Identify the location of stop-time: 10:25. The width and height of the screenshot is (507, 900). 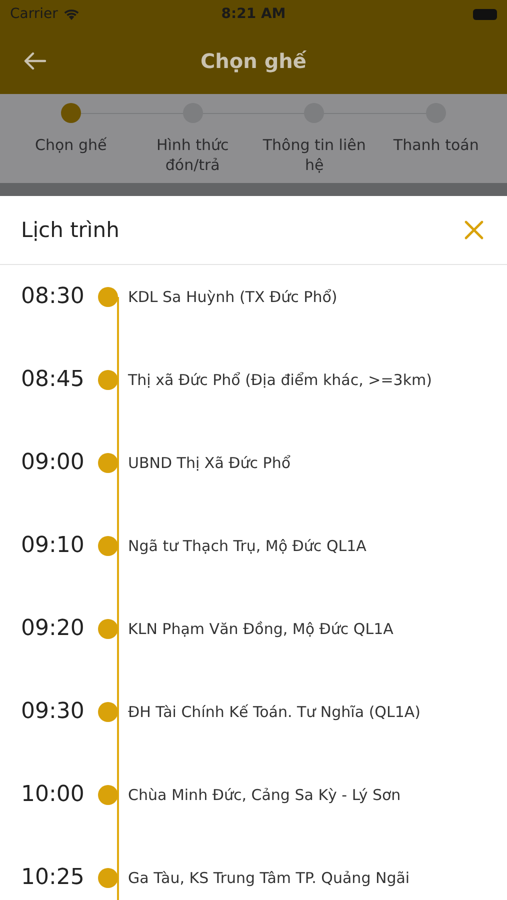
(53, 878).